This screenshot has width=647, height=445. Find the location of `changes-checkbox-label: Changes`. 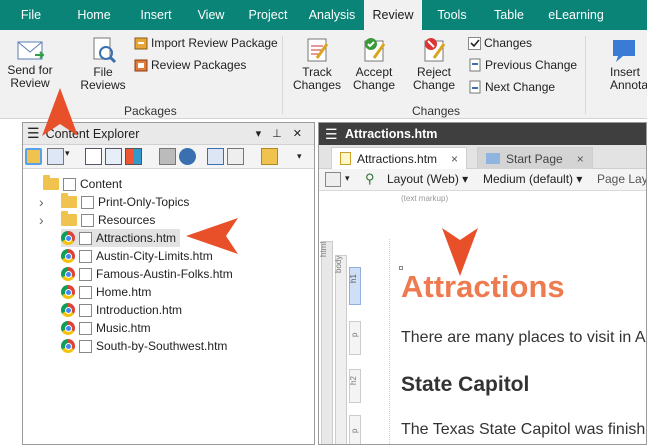

changes-checkbox-label: Changes is located at coordinates (508, 43).